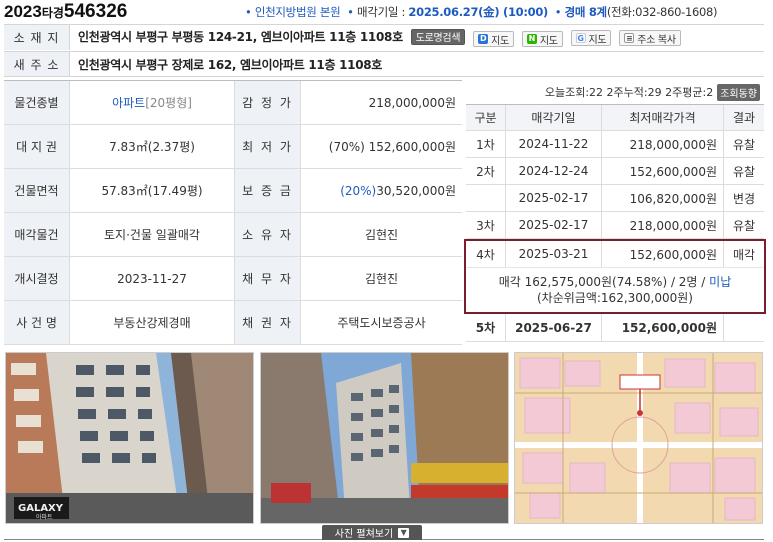 The image size is (773, 542). I want to click on building-area-value: 57.83㎡(17.49평), so click(152, 190).